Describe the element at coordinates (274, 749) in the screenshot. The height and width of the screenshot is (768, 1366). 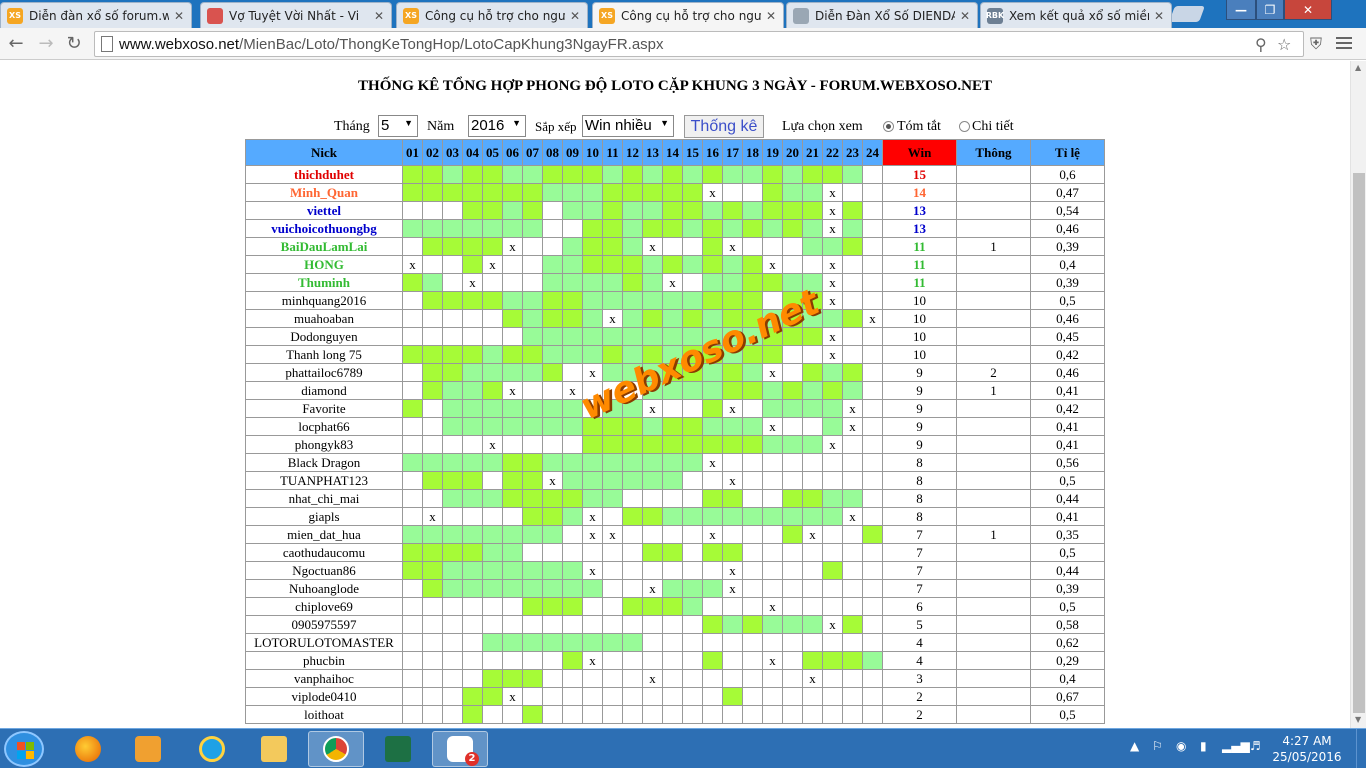
I see `file-explorer-icon` at that location.